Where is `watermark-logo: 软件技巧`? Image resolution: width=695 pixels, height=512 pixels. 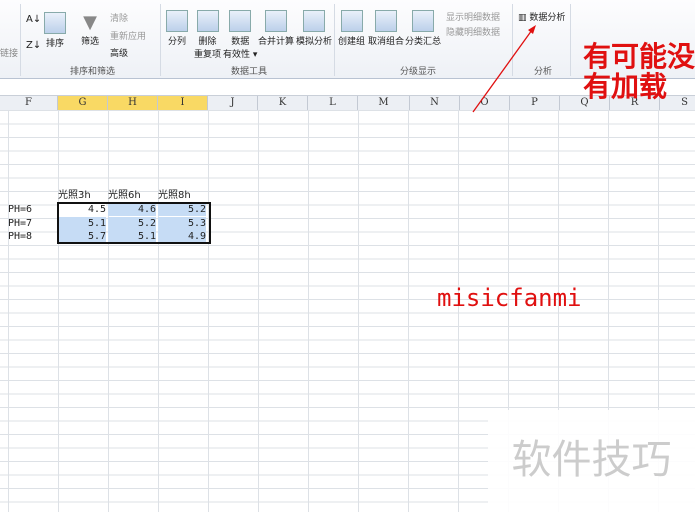
watermark-logo: 软件技巧 is located at coordinates (591, 461).